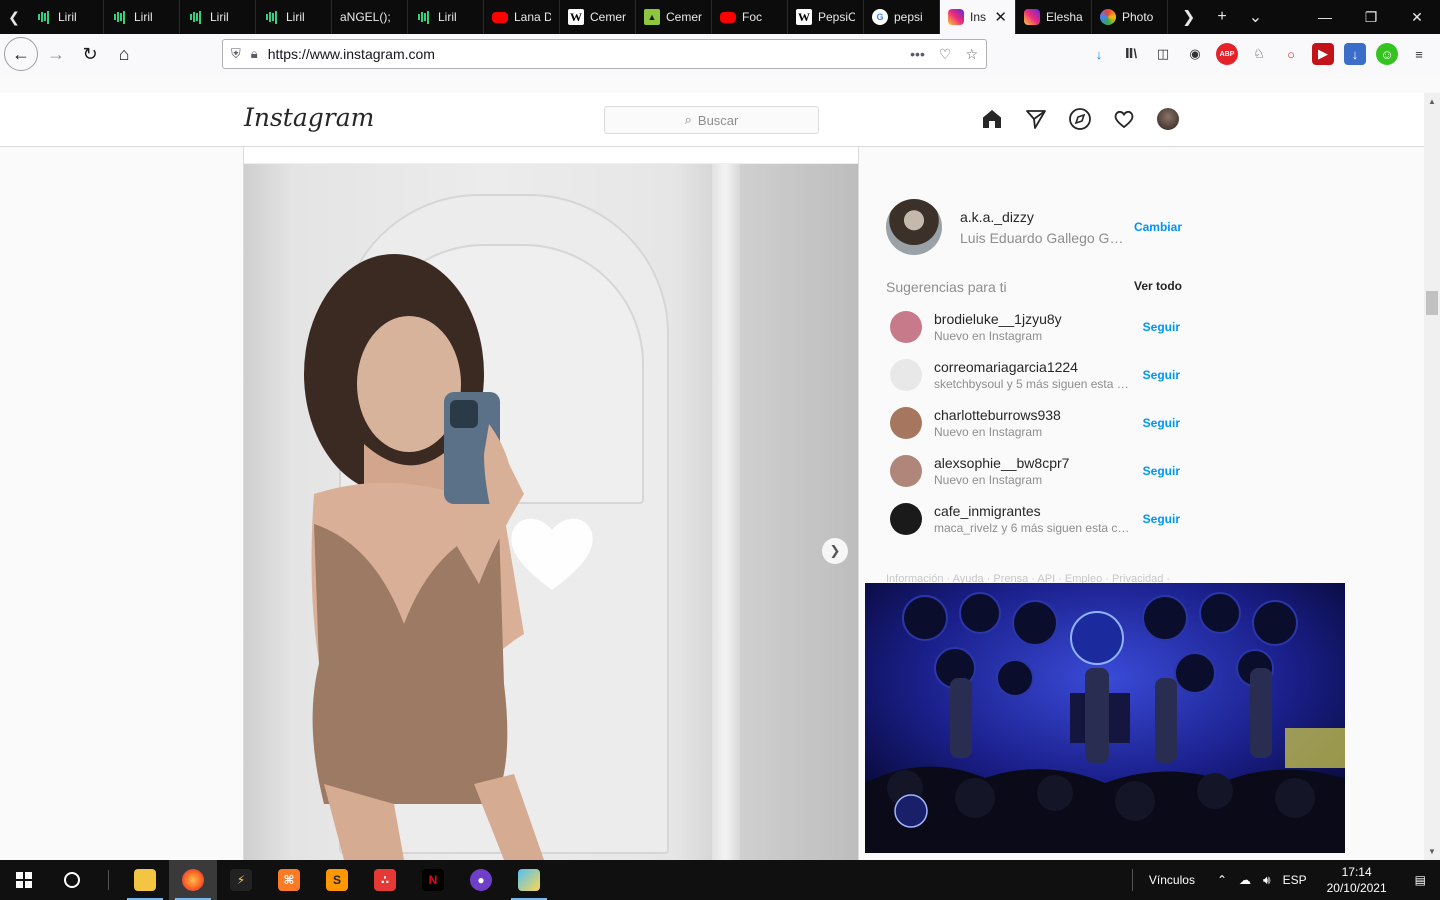 This screenshot has width=1440, height=900. What do you see at coordinates (604, 54) in the screenshot?
I see `url-bar: ⛨ 🔒︎ https://www.instagram.com ••• ♡ ☆` at bounding box center [604, 54].